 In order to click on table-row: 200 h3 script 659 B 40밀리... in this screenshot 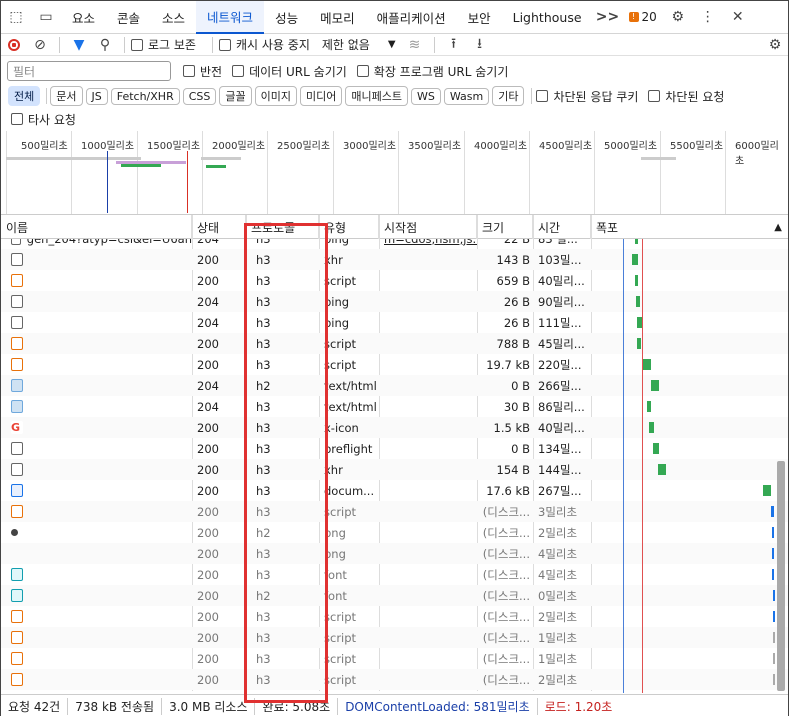, I will do `click(394, 280)`.